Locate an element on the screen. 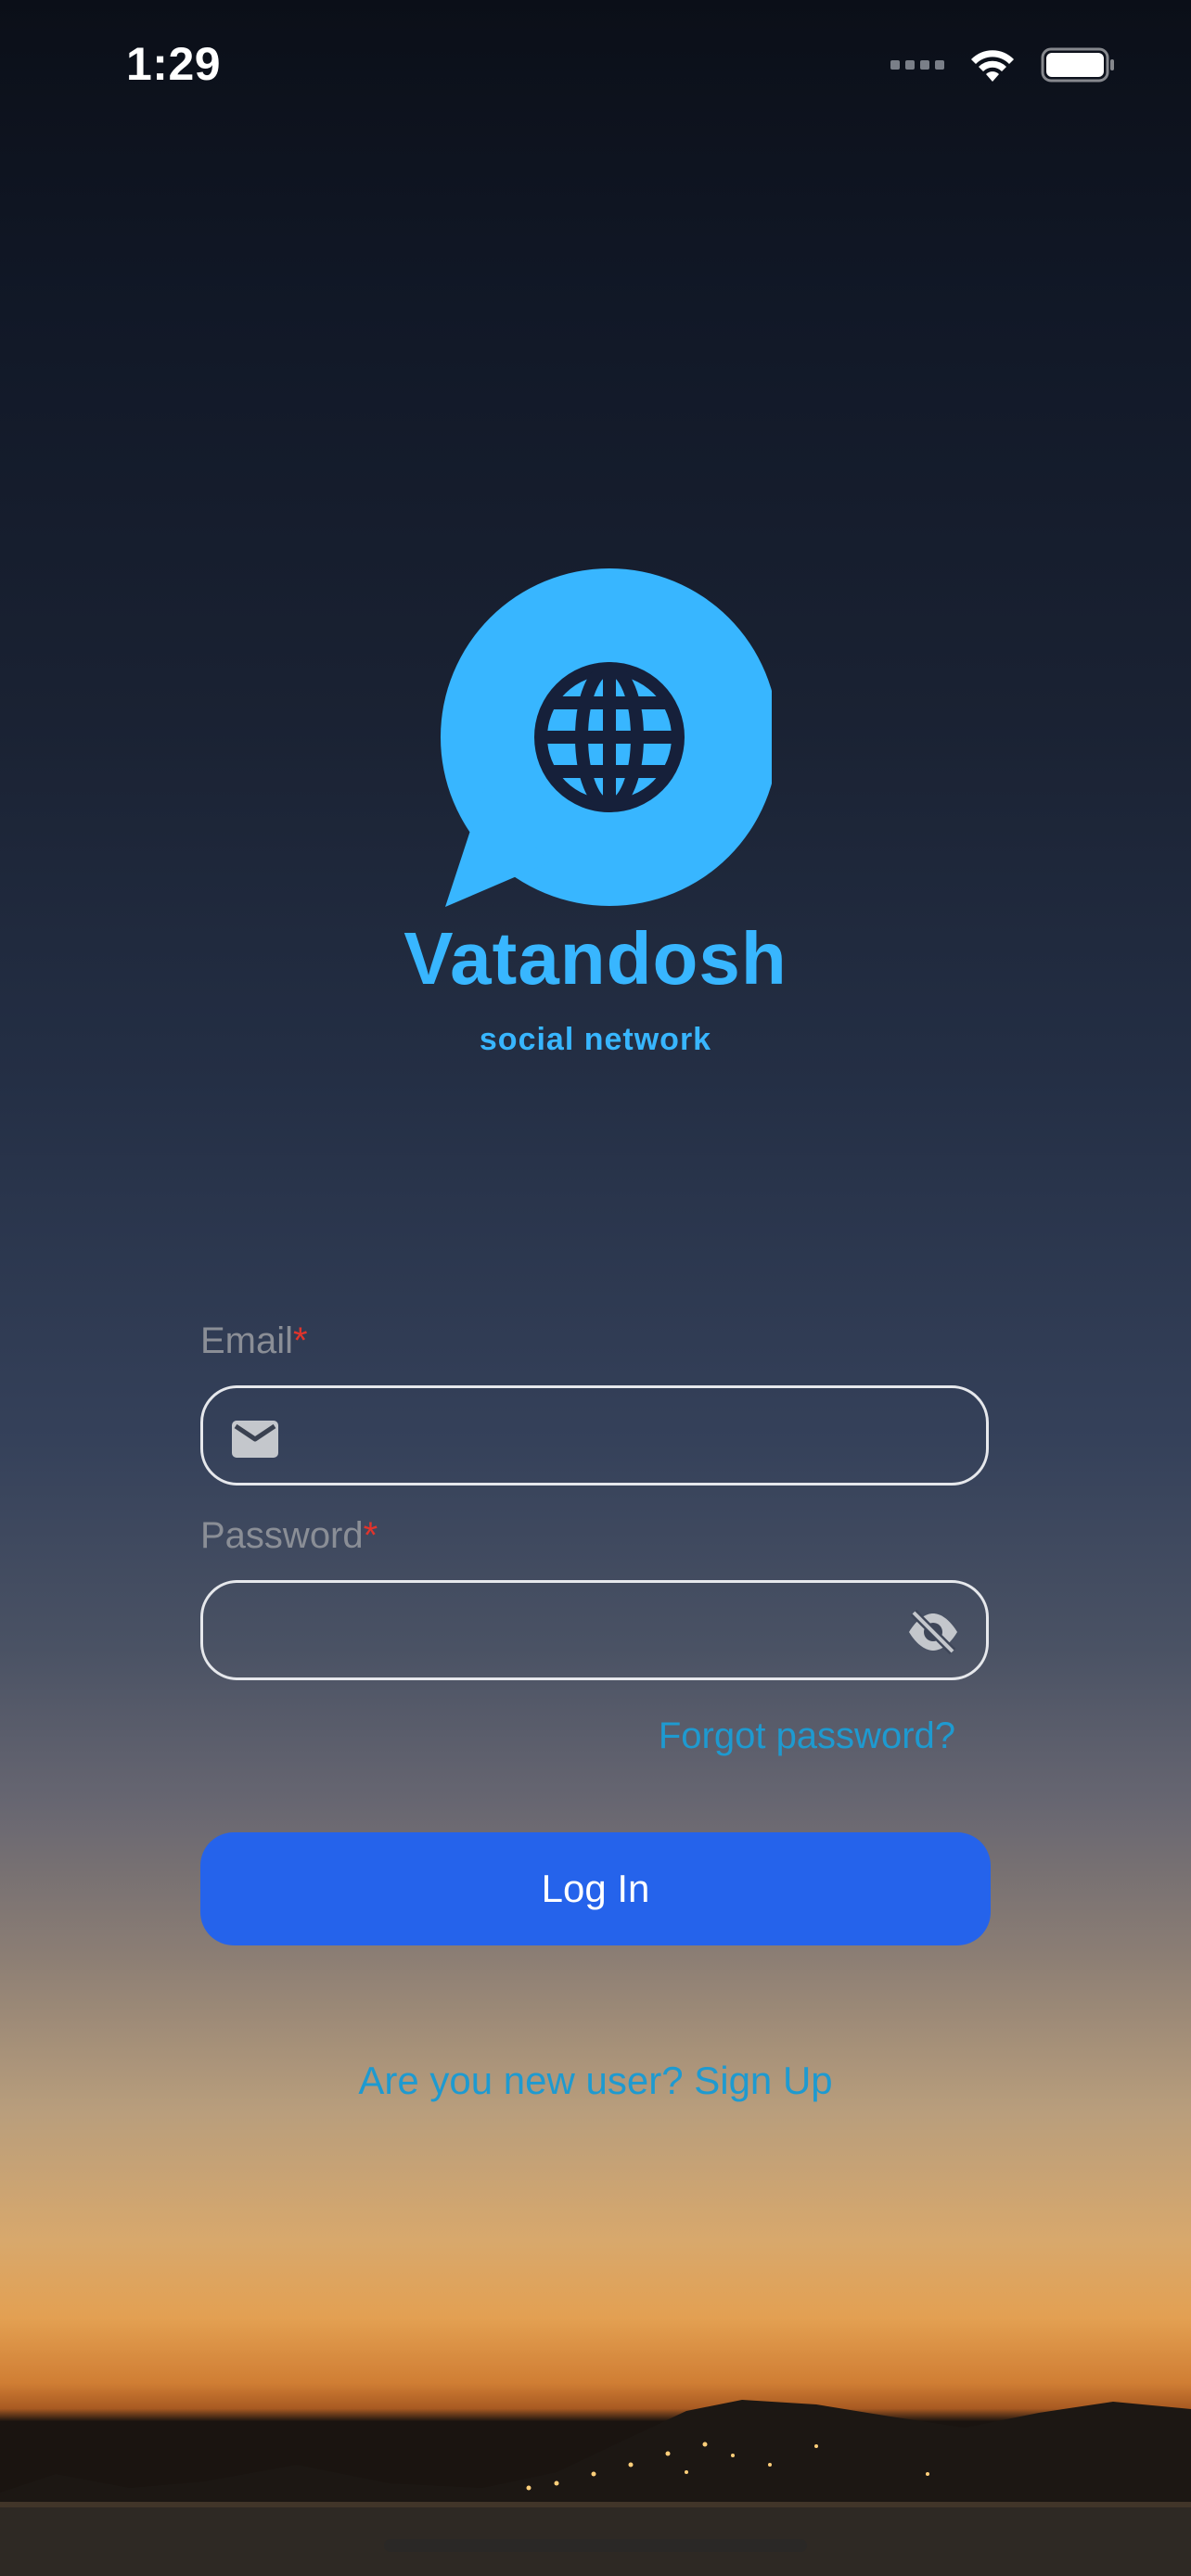 This screenshot has height=2576, width=1191. status-icons is located at coordinates (1003, 64).